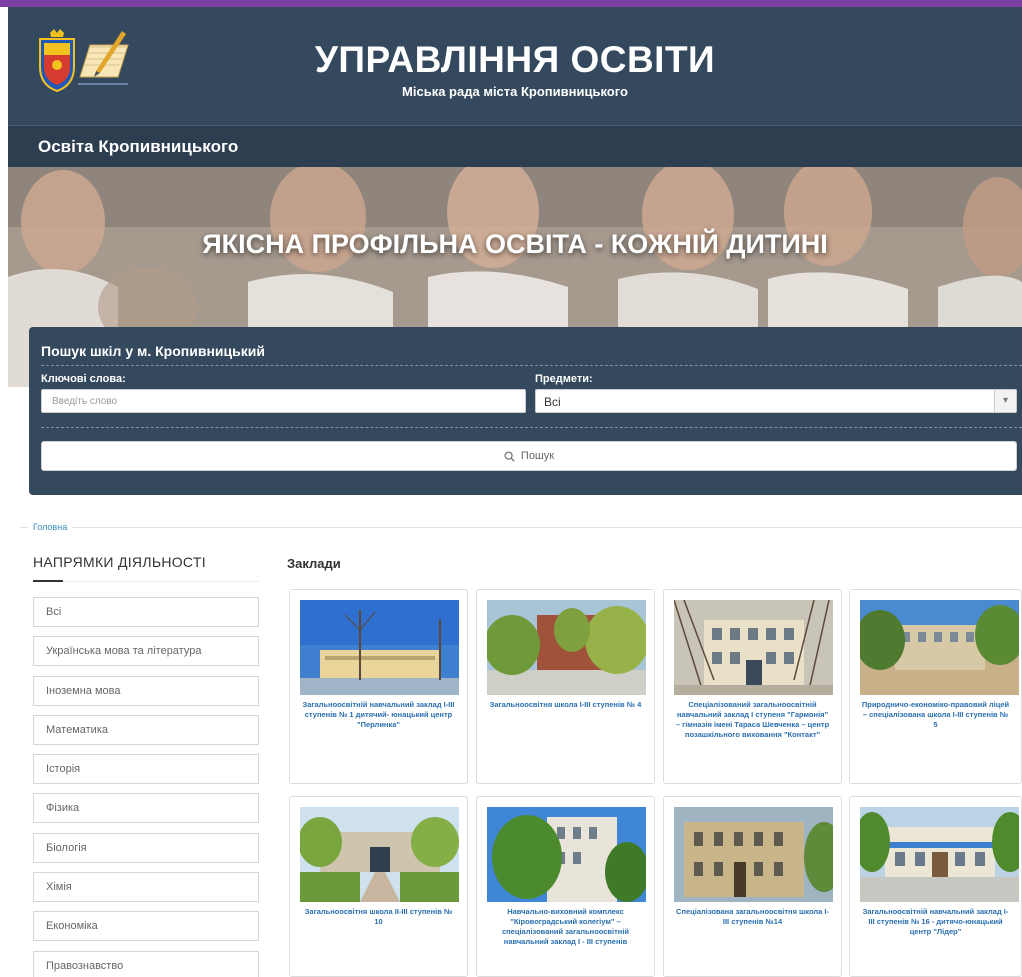 The image size is (1022, 977). What do you see at coordinates (146, 808) in the screenshot?
I see `sidebar-item-physics: Фізика` at bounding box center [146, 808].